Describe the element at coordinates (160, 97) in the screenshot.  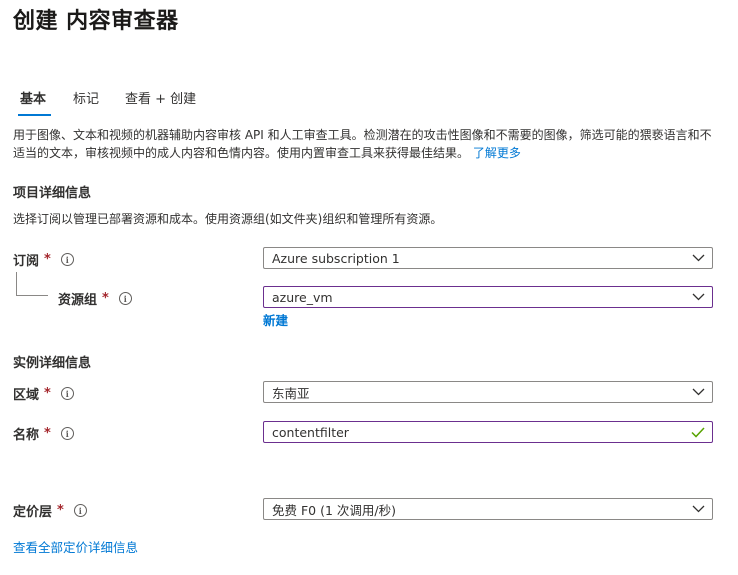
I see `tab-review-create: 查看 + 创建` at that location.